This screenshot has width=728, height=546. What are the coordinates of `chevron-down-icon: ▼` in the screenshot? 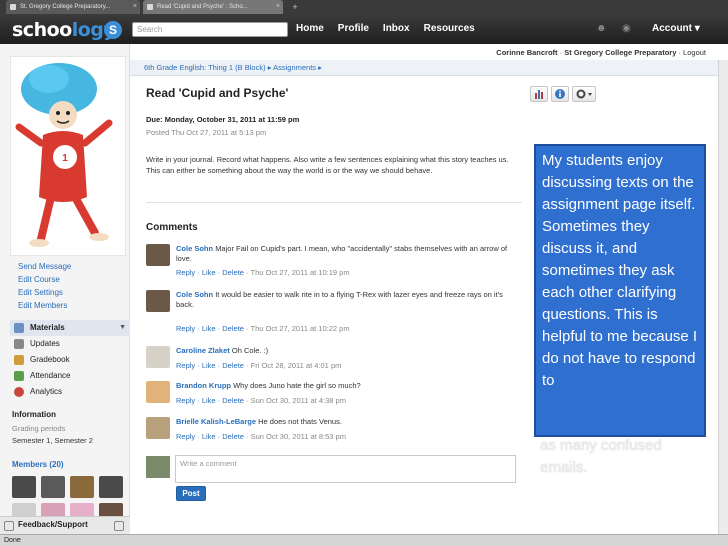 It's located at (122, 328).